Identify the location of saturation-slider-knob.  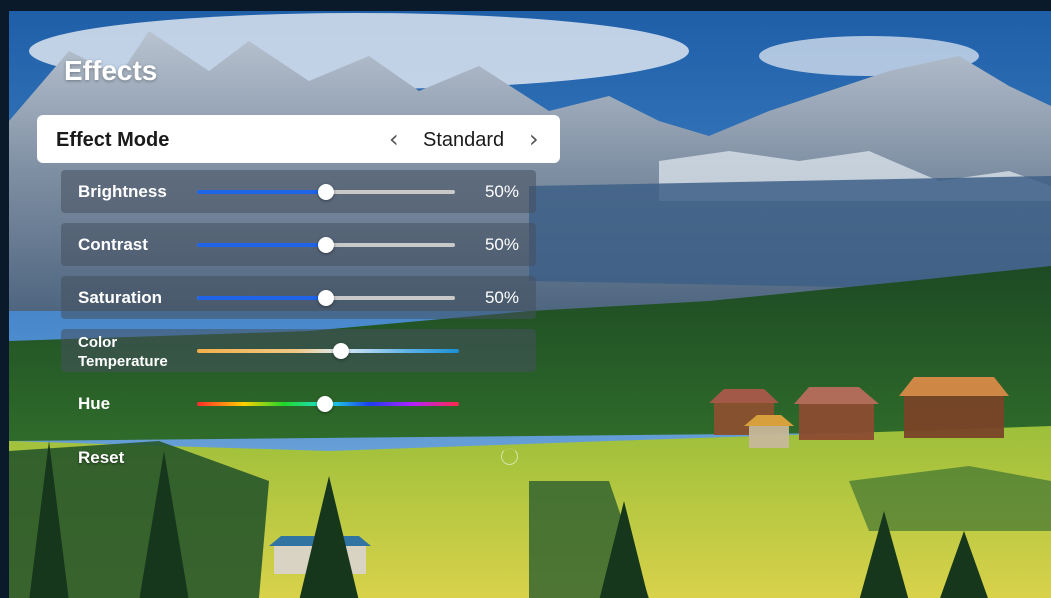
(326, 298).